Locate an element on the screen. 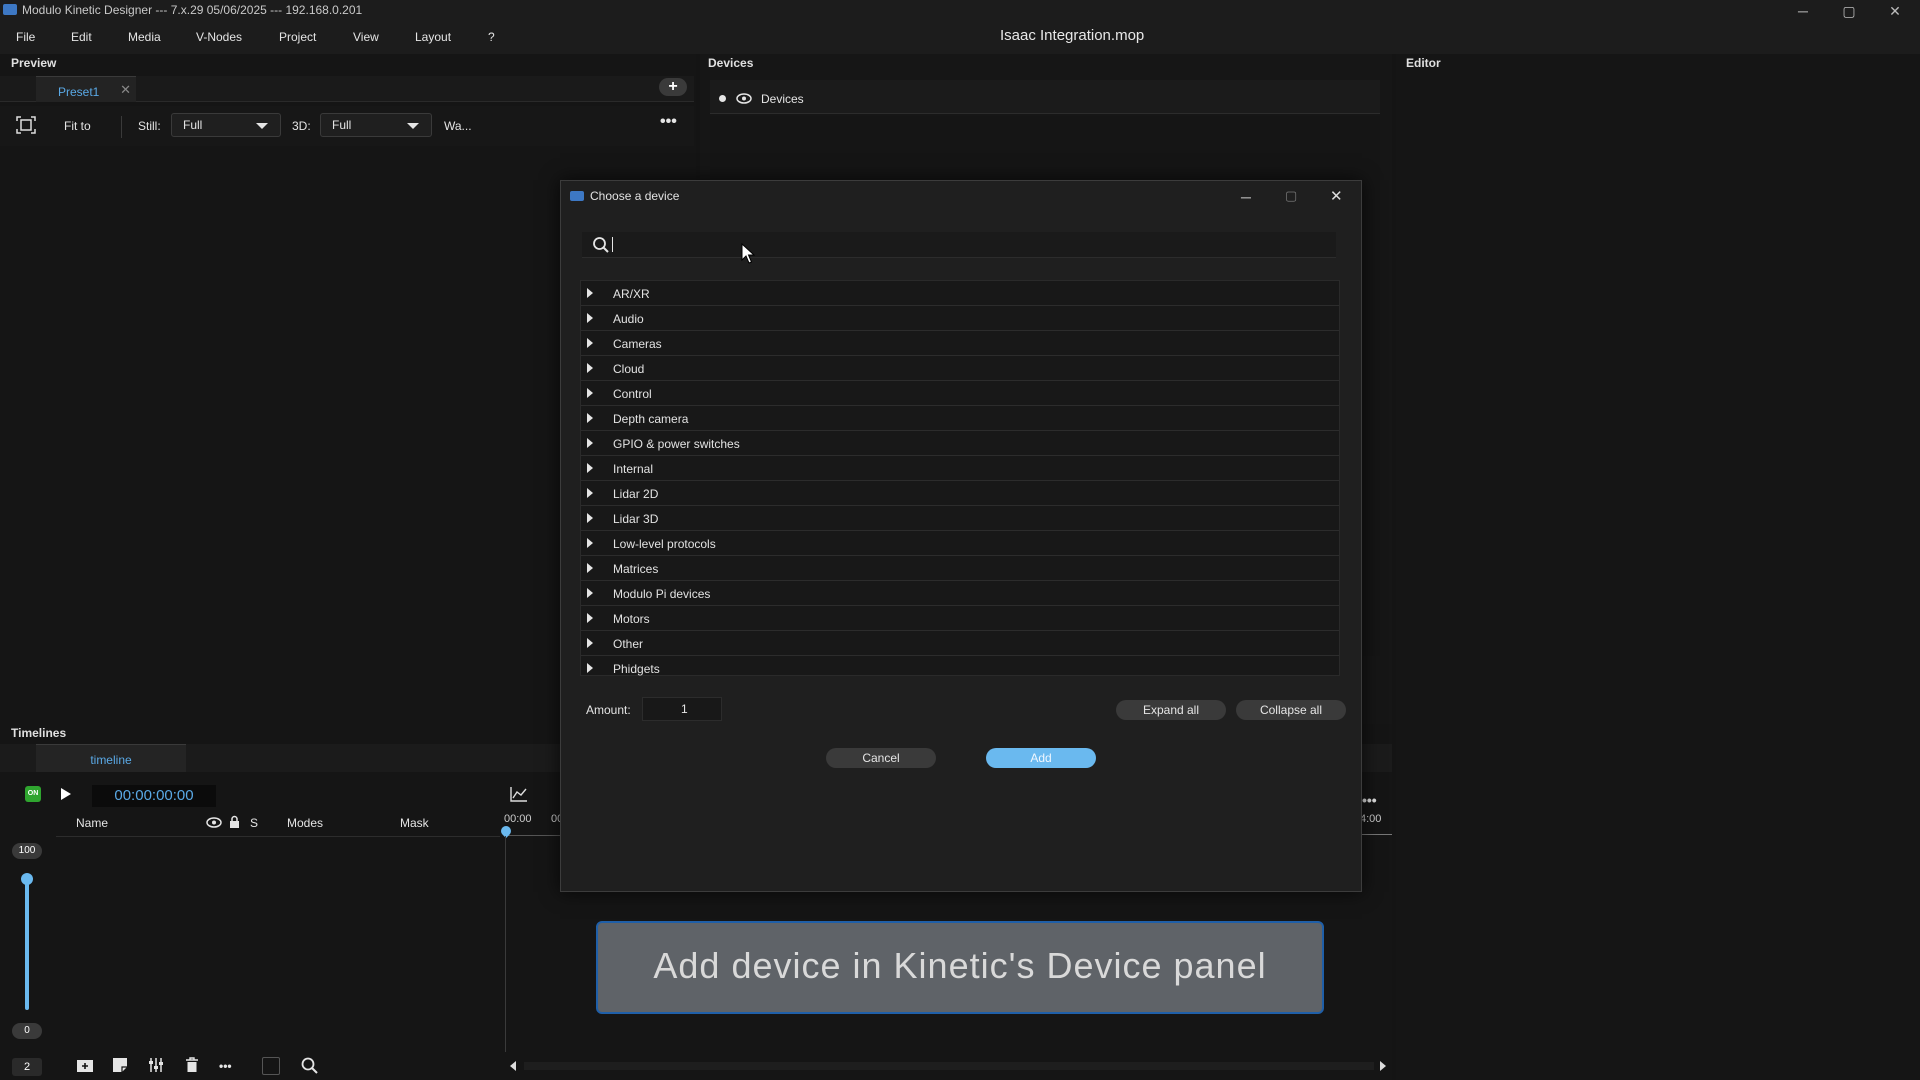 The image size is (1920, 1080). add-button: Add is located at coordinates (1041, 758).